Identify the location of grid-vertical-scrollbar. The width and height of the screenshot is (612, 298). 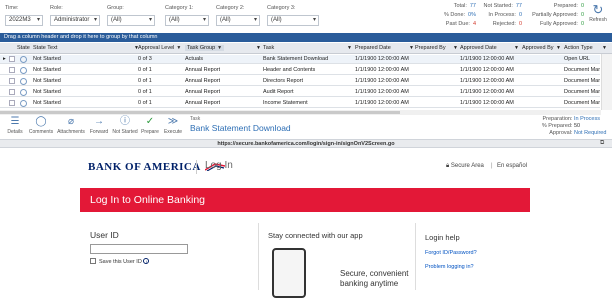
(606, 82).